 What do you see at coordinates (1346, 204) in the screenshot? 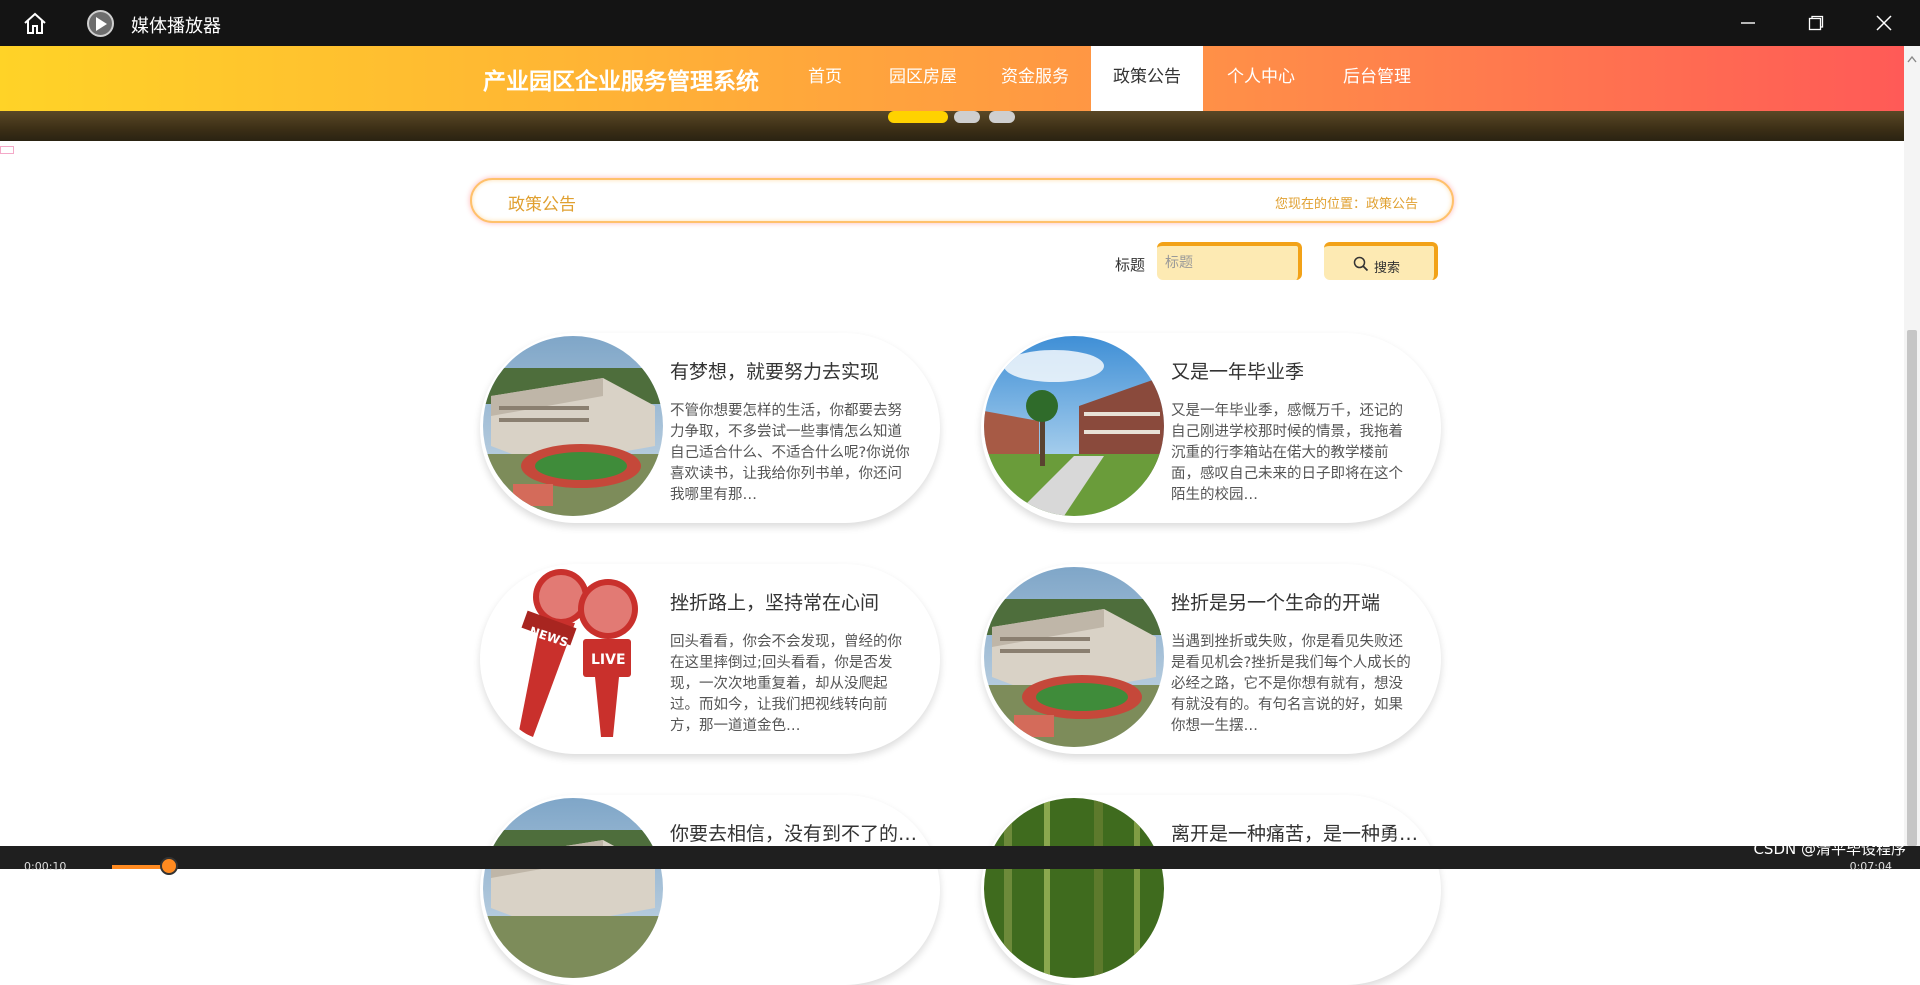
I see `breadcrumb-location: 您现在的位置：政策公告` at bounding box center [1346, 204].